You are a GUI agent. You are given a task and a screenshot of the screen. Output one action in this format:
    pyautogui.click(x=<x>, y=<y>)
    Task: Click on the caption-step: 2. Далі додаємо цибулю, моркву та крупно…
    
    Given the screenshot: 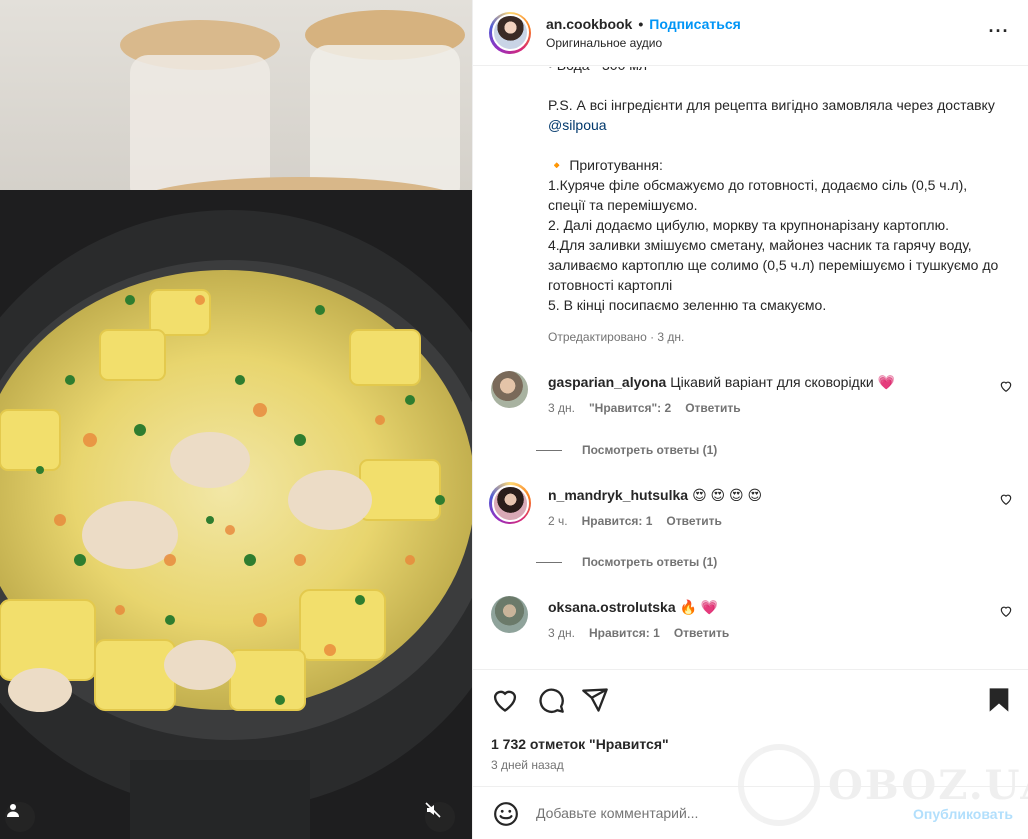 What is the action you would take?
    pyautogui.click(x=748, y=225)
    